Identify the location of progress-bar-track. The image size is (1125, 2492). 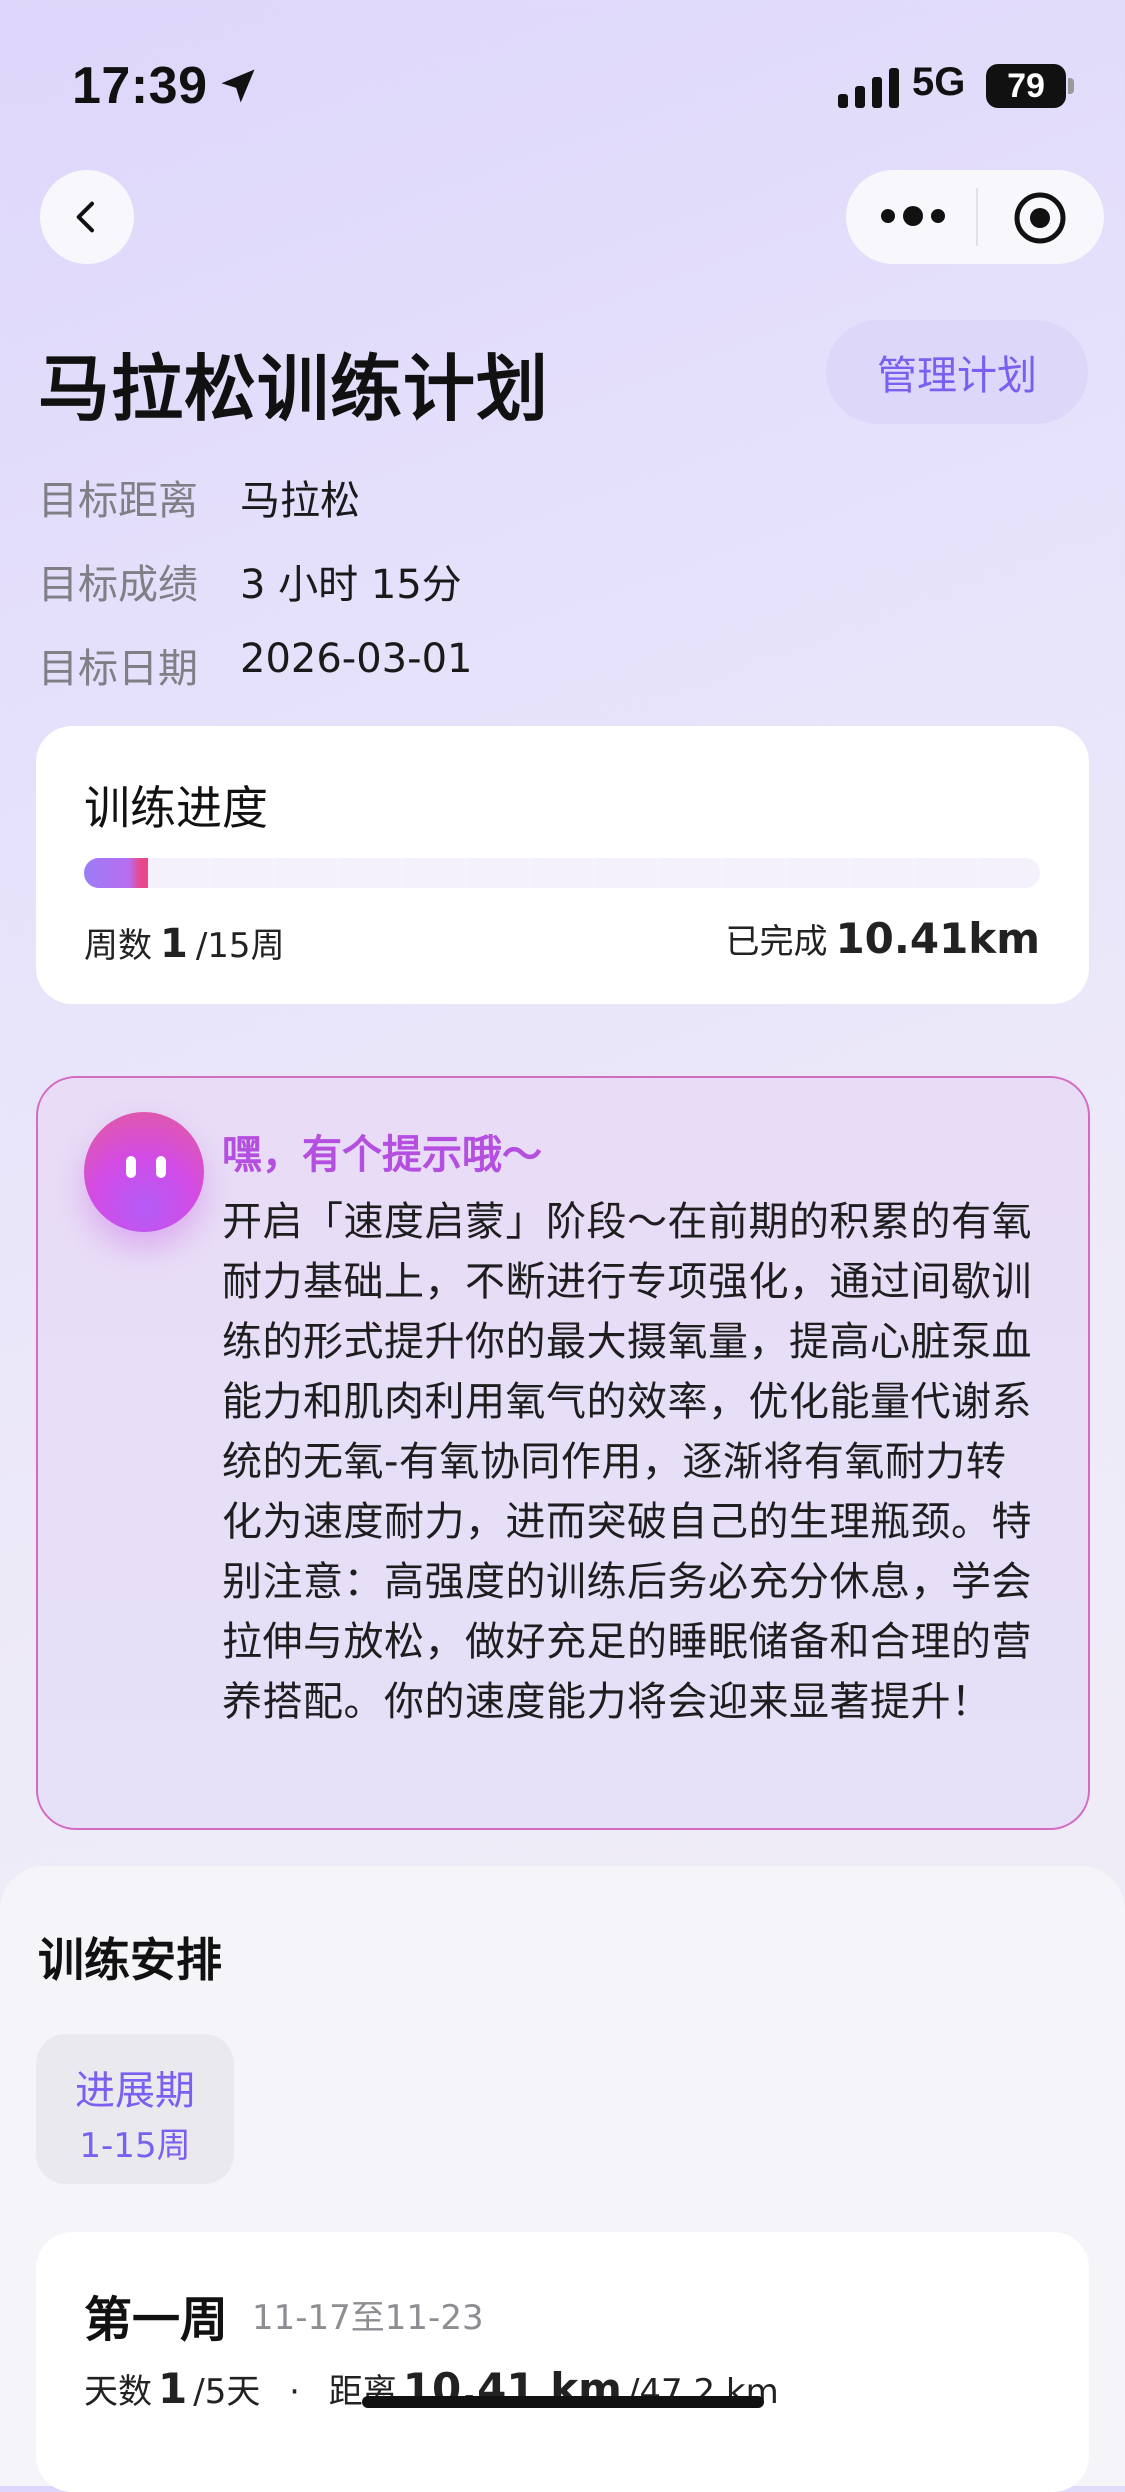
(562, 873).